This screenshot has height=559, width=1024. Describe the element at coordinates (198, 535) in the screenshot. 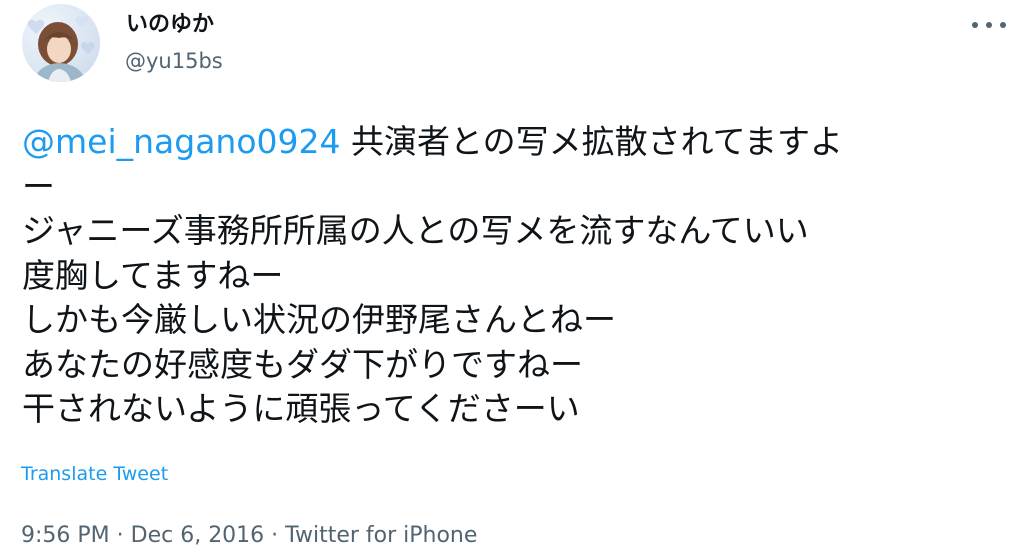

I see `tweet-date: Dec 6, 2016` at that location.